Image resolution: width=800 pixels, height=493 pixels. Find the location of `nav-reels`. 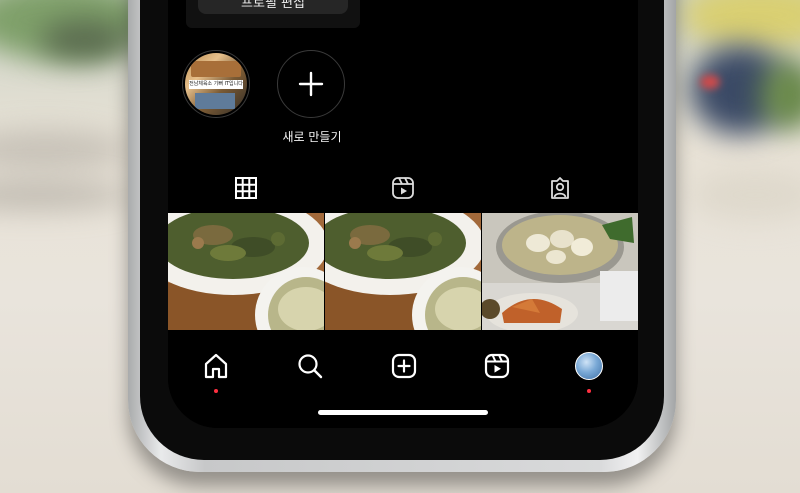

nav-reels is located at coordinates (497, 366).